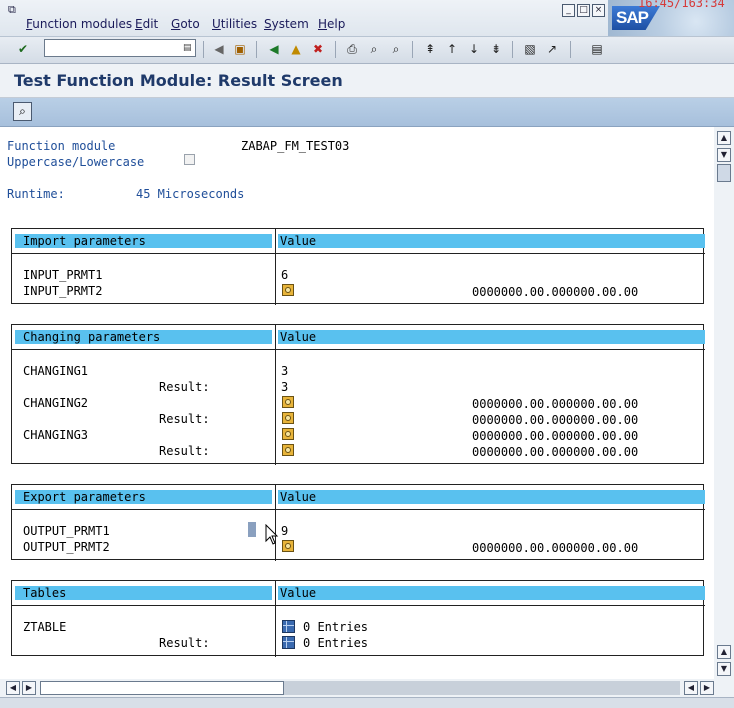  I want to click on enter-checkmark-icon: ✔, so click(23, 49).